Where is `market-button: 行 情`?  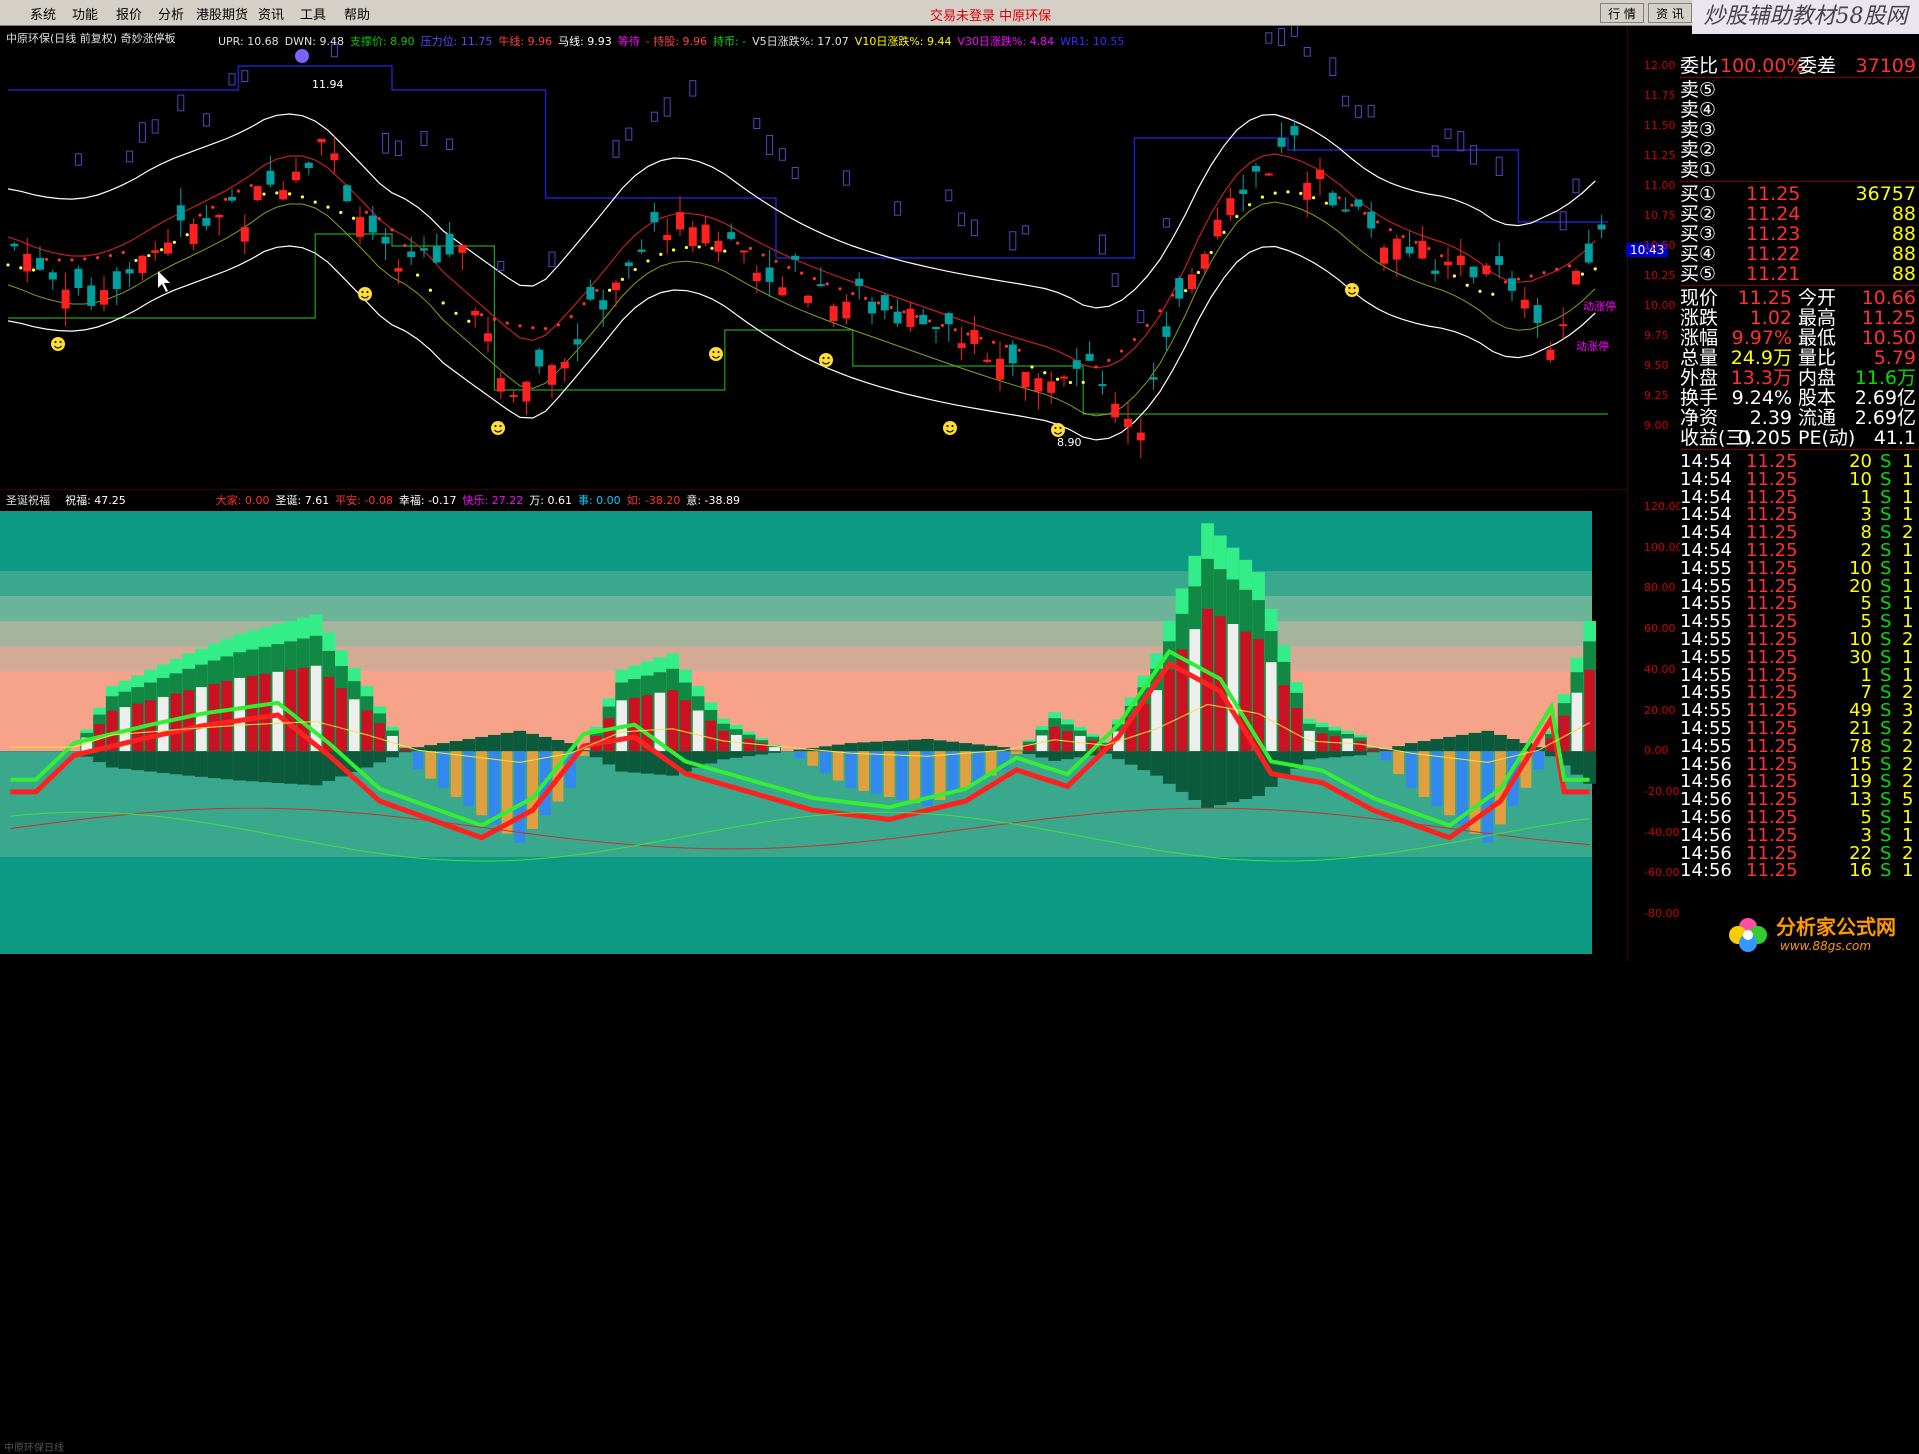 market-button: 行 情 is located at coordinates (1622, 13).